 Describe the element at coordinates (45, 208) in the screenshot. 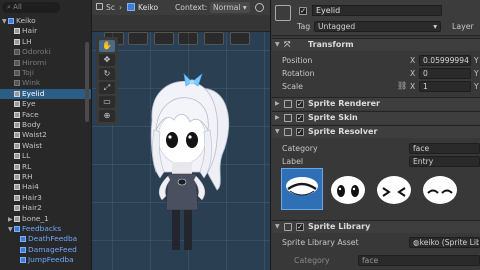

I see `hierarchy-item-hair2: Hair2` at that location.